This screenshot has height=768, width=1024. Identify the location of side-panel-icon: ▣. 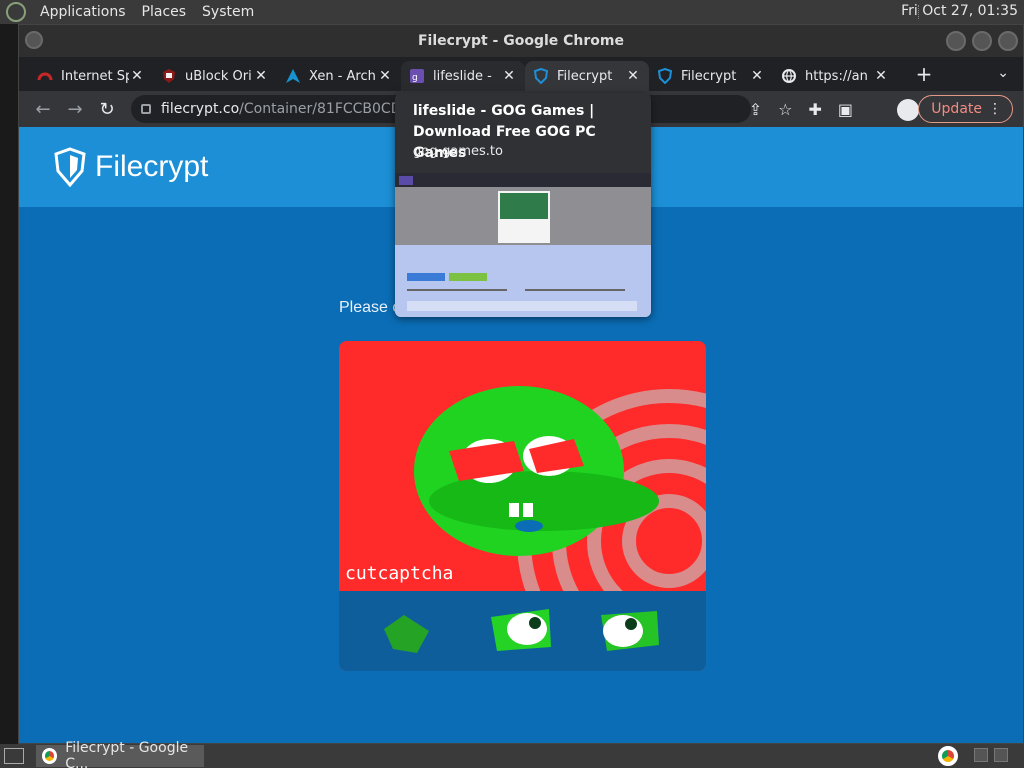
(845, 109).